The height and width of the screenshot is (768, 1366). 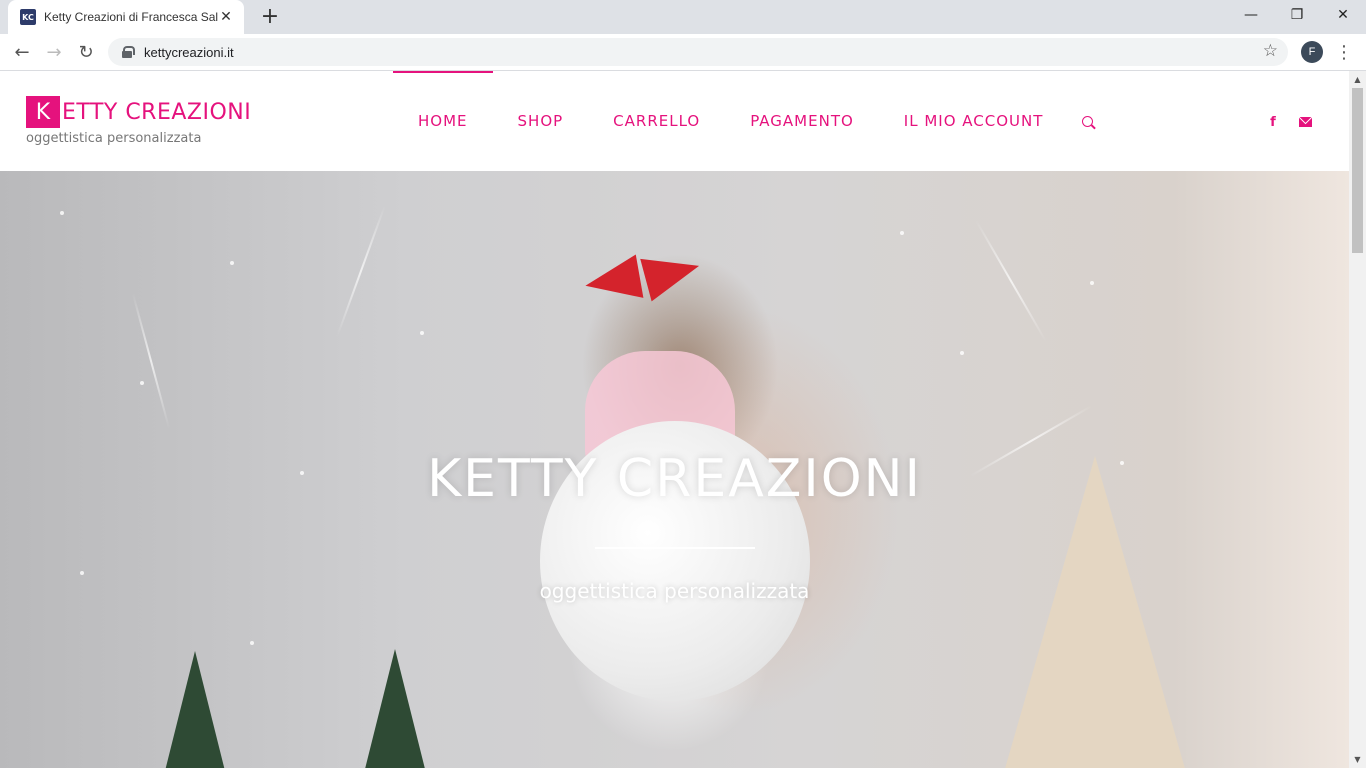 What do you see at coordinates (189, 52) in the screenshot?
I see `url-text: kettycreazioni.it` at bounding box center [189, 52].